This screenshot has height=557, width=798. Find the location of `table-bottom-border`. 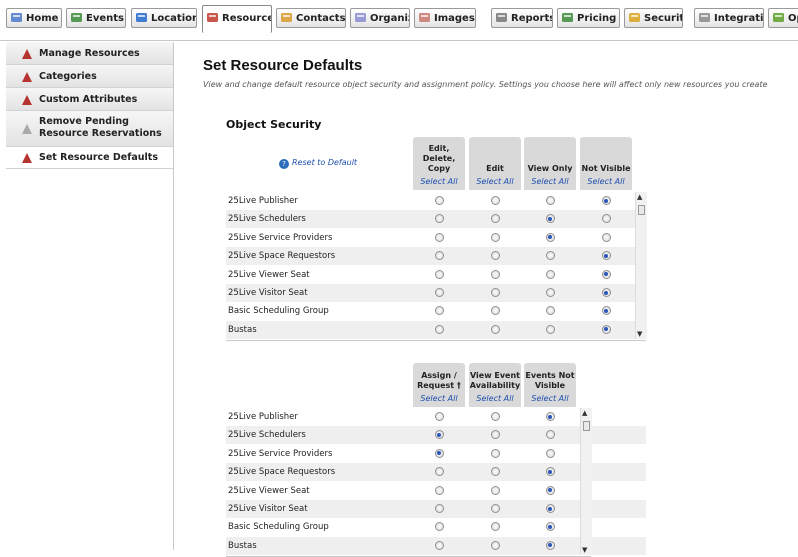

table-bottom-border is located at coordinates (436, 341).